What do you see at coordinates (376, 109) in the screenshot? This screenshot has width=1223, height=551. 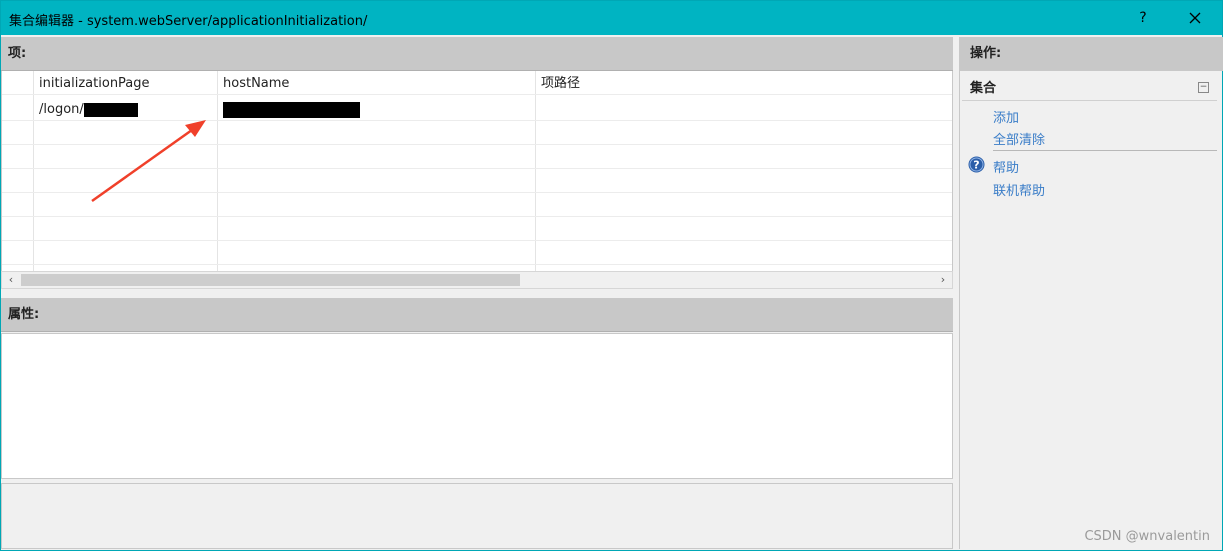 I see `cell-host-name` at bounding box center [376, 109].